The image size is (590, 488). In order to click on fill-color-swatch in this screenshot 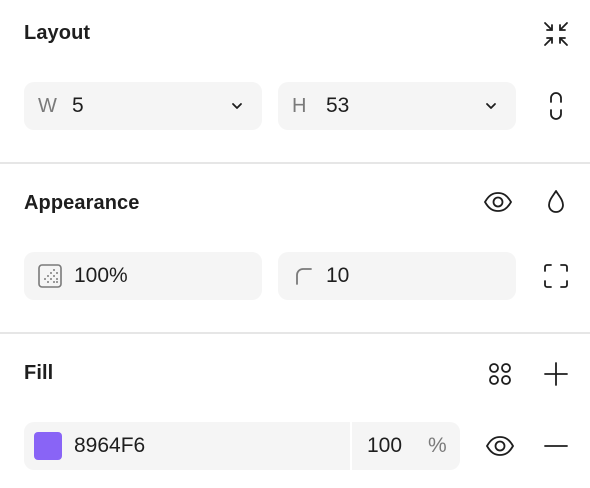, I will do `click(48, 446)`.